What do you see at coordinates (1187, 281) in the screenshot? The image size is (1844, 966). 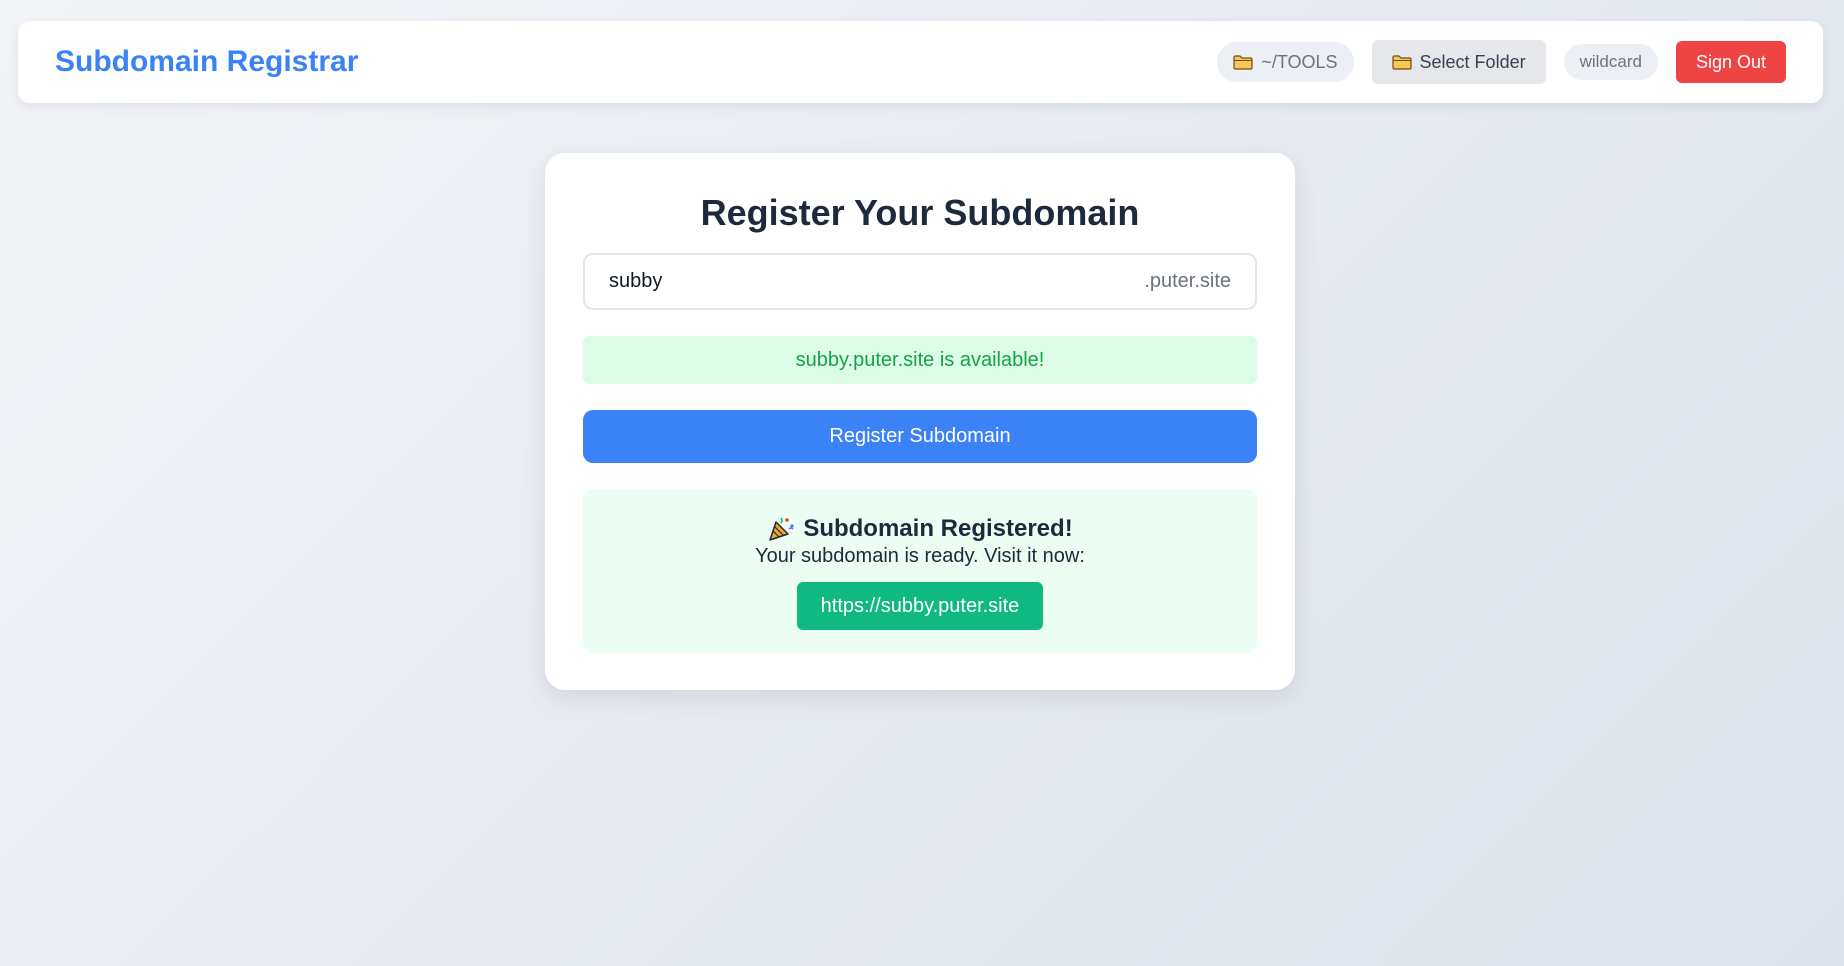 I see `domain-suffix: .puter.site` at bounding box center [1187, 281].